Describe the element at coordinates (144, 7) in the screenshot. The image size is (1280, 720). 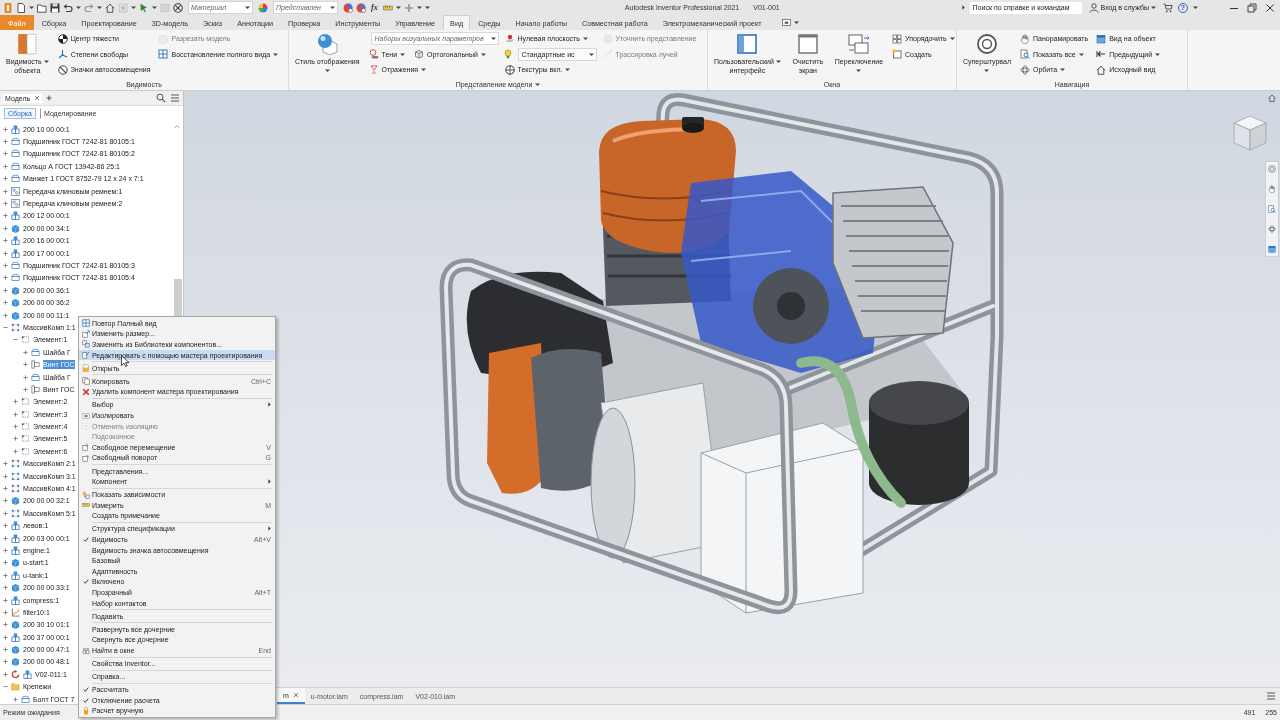
I see `pointer-icon` at that location.